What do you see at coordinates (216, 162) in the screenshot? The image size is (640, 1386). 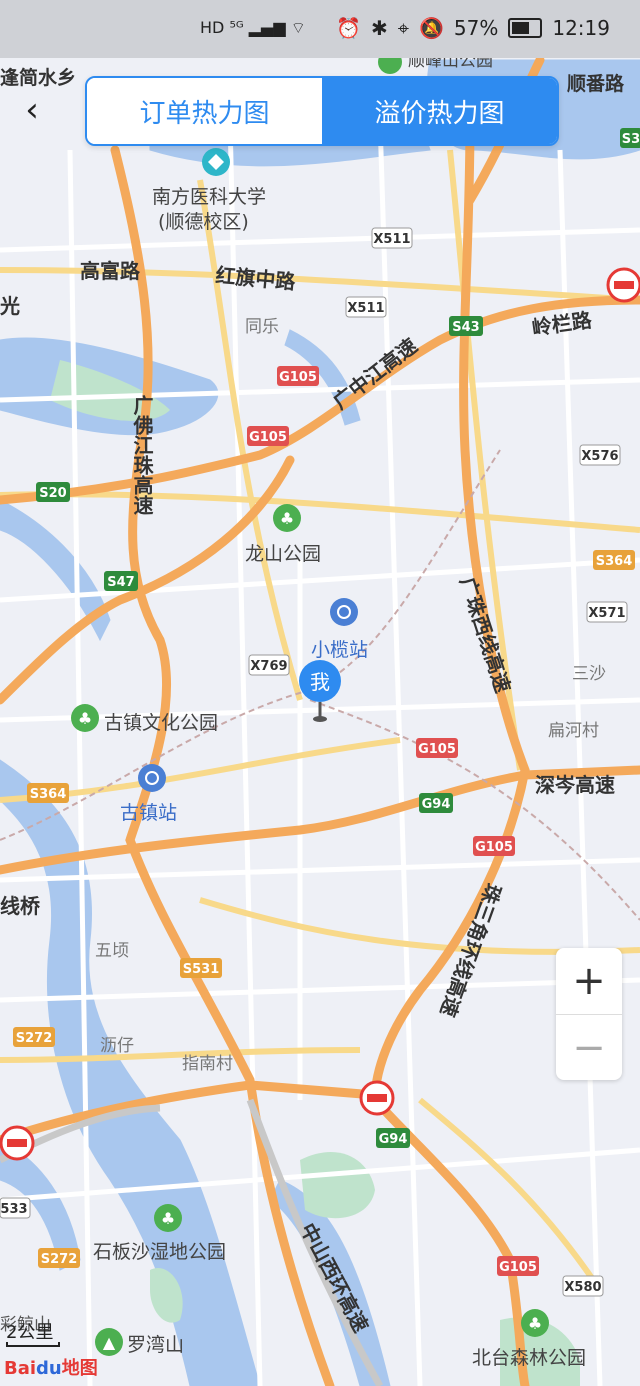 I see `hospital-pin-icon` at bounding box center [216, 162].